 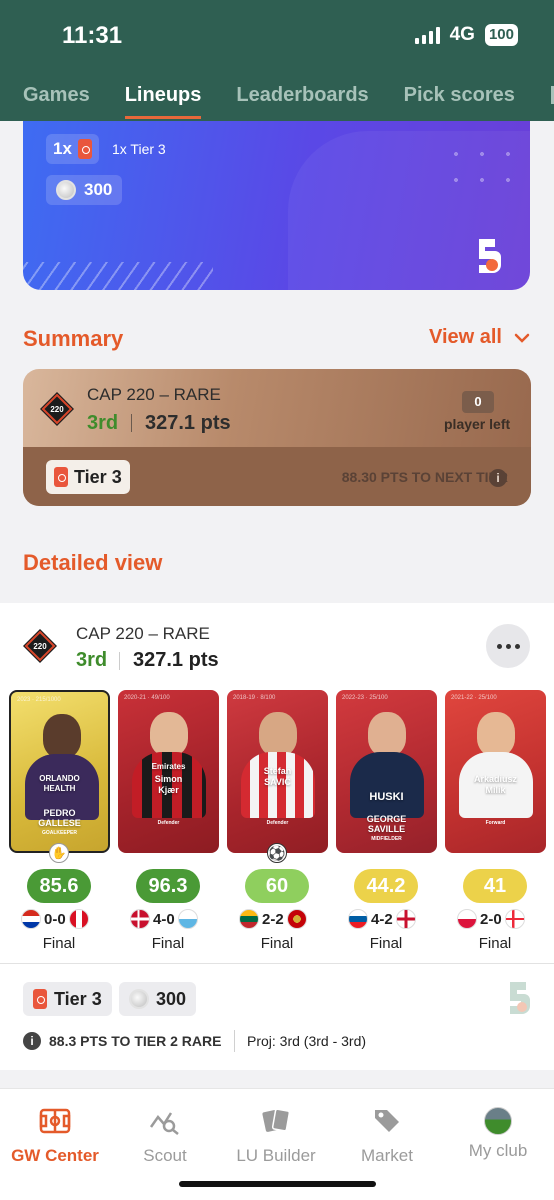 I want to click on card-player-last-name: SAVILLE, so click(x=386, y=829).